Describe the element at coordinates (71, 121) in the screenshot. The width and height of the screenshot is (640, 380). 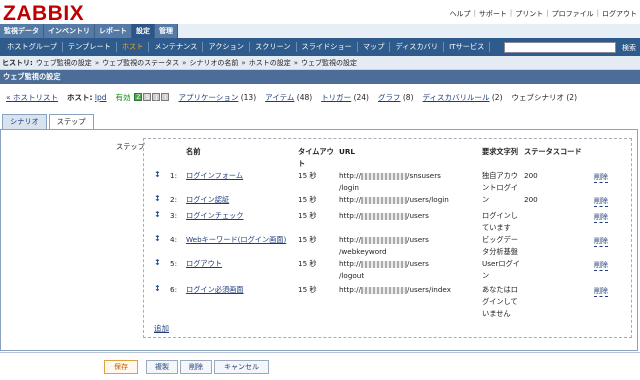
I see `tab-steps: ステップ` at that location.